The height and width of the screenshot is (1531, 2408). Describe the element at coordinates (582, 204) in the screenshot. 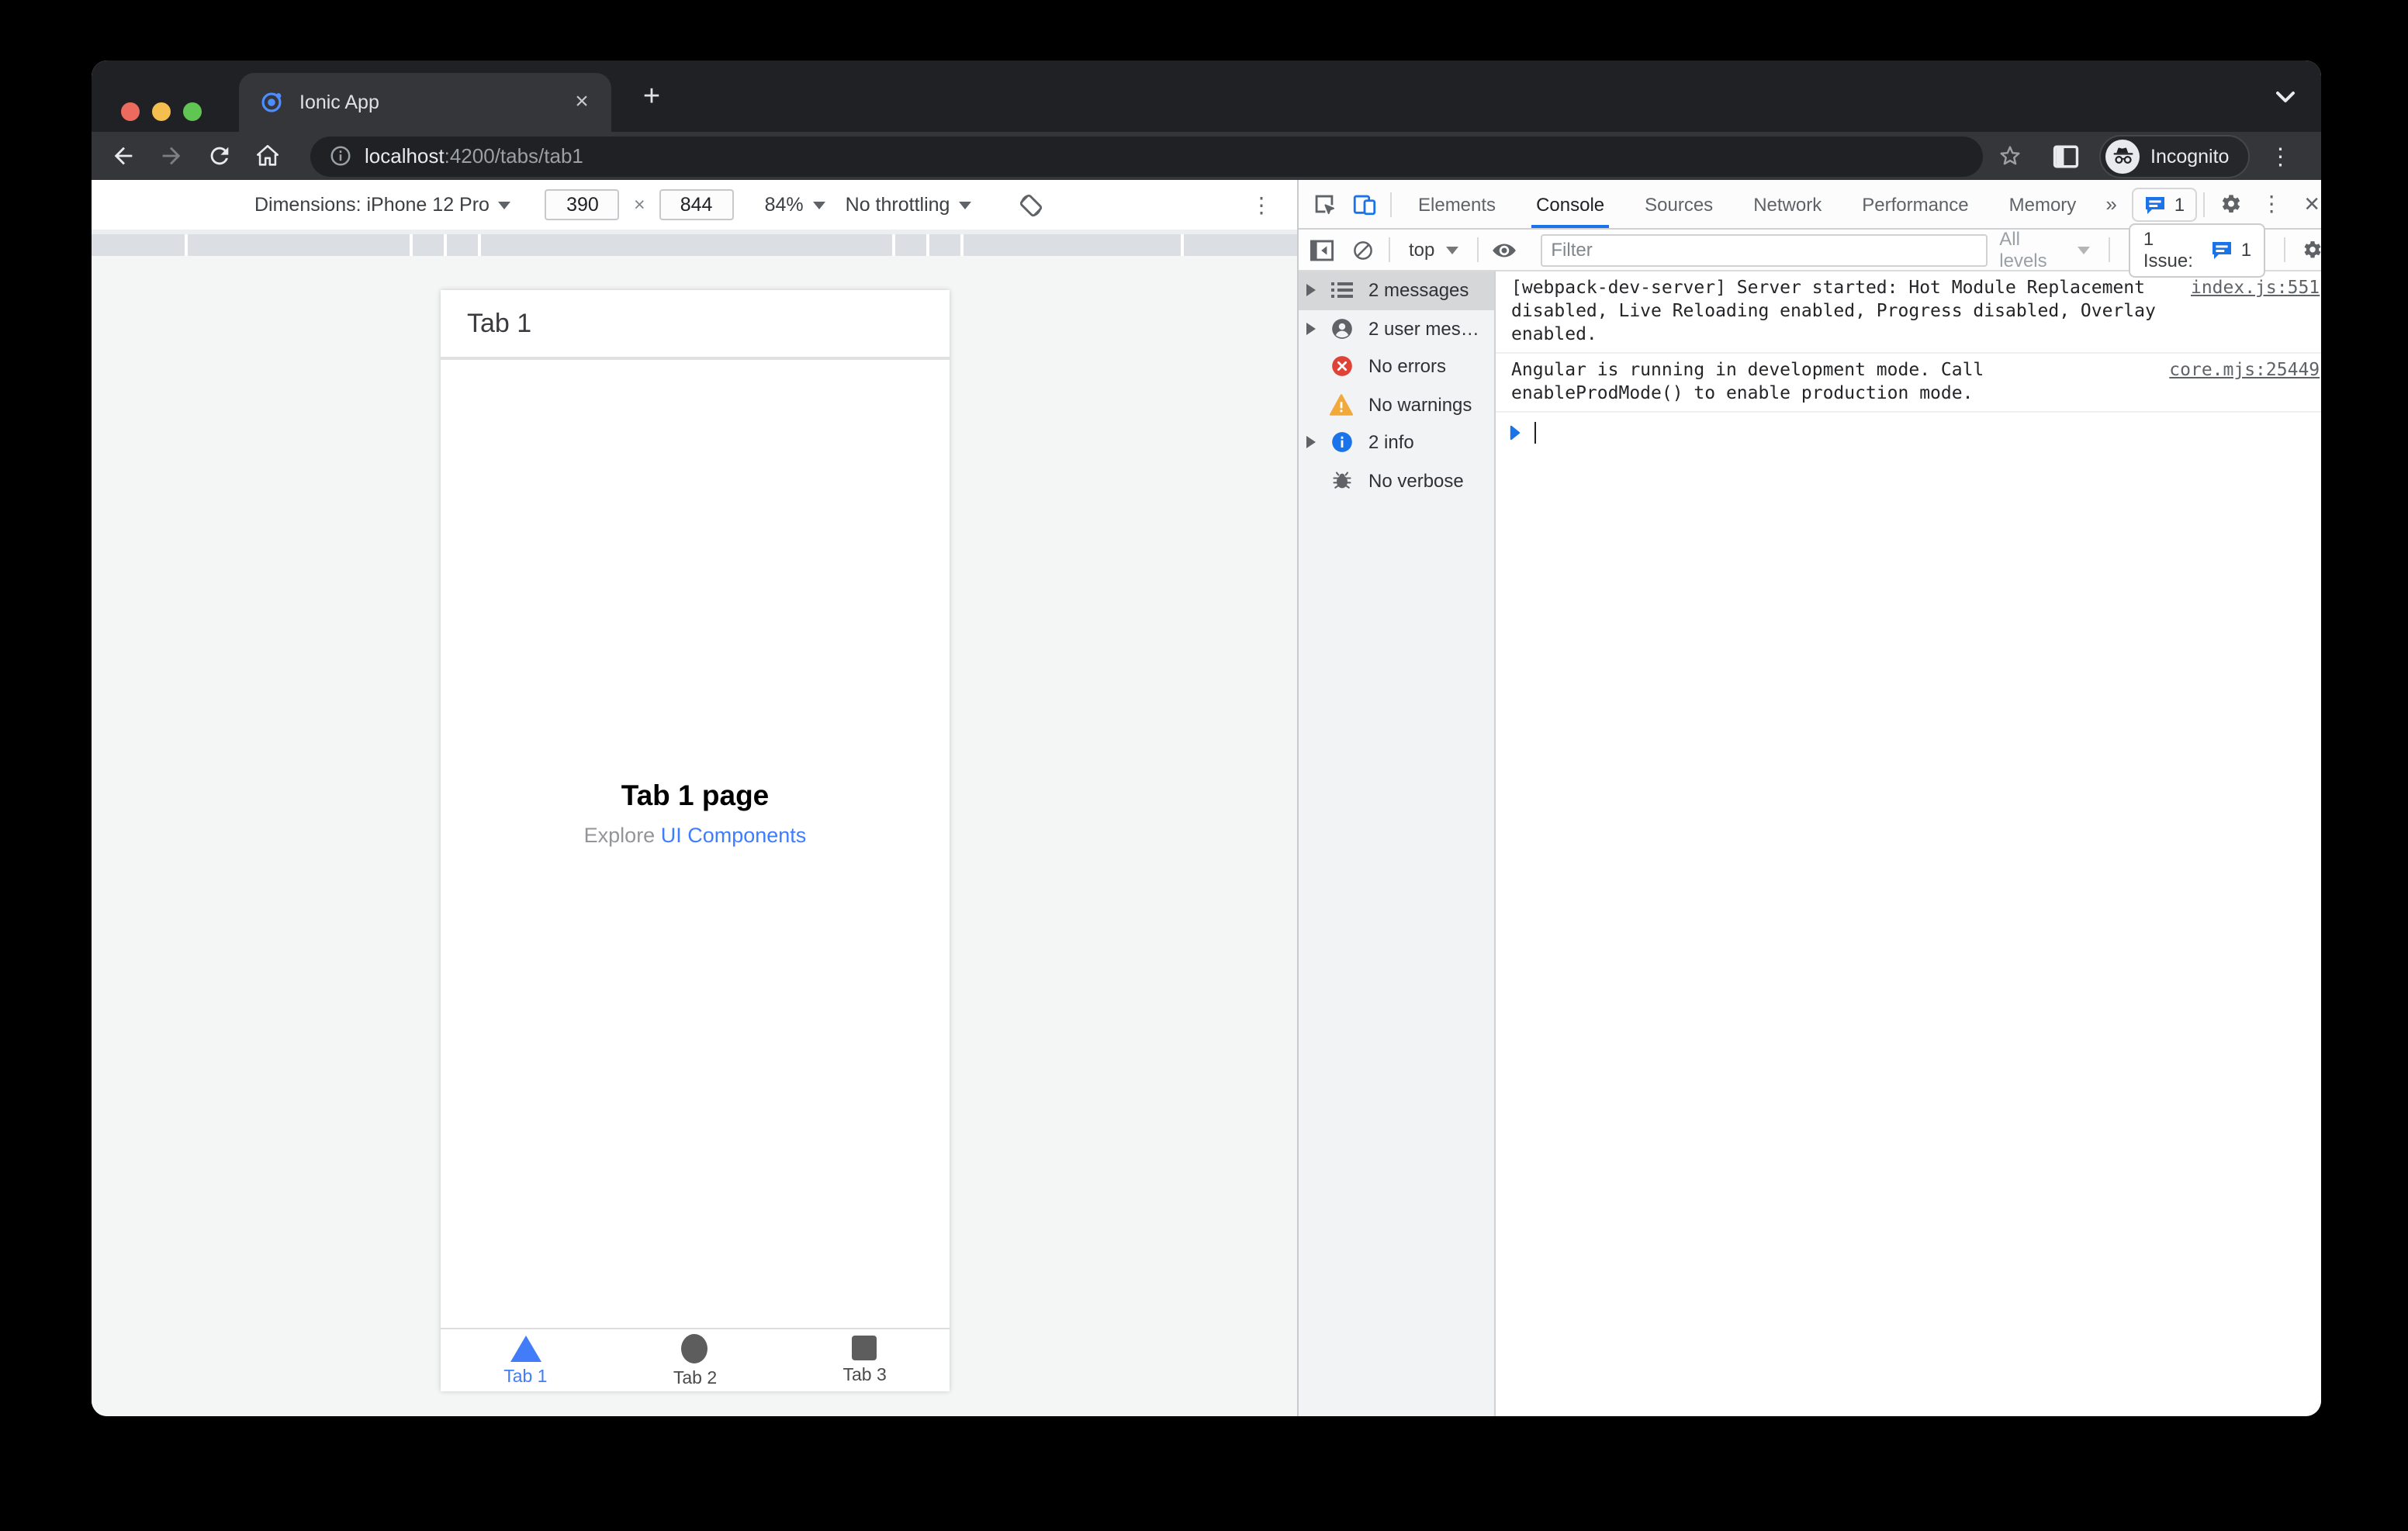

I see `device-width-input` at that location.